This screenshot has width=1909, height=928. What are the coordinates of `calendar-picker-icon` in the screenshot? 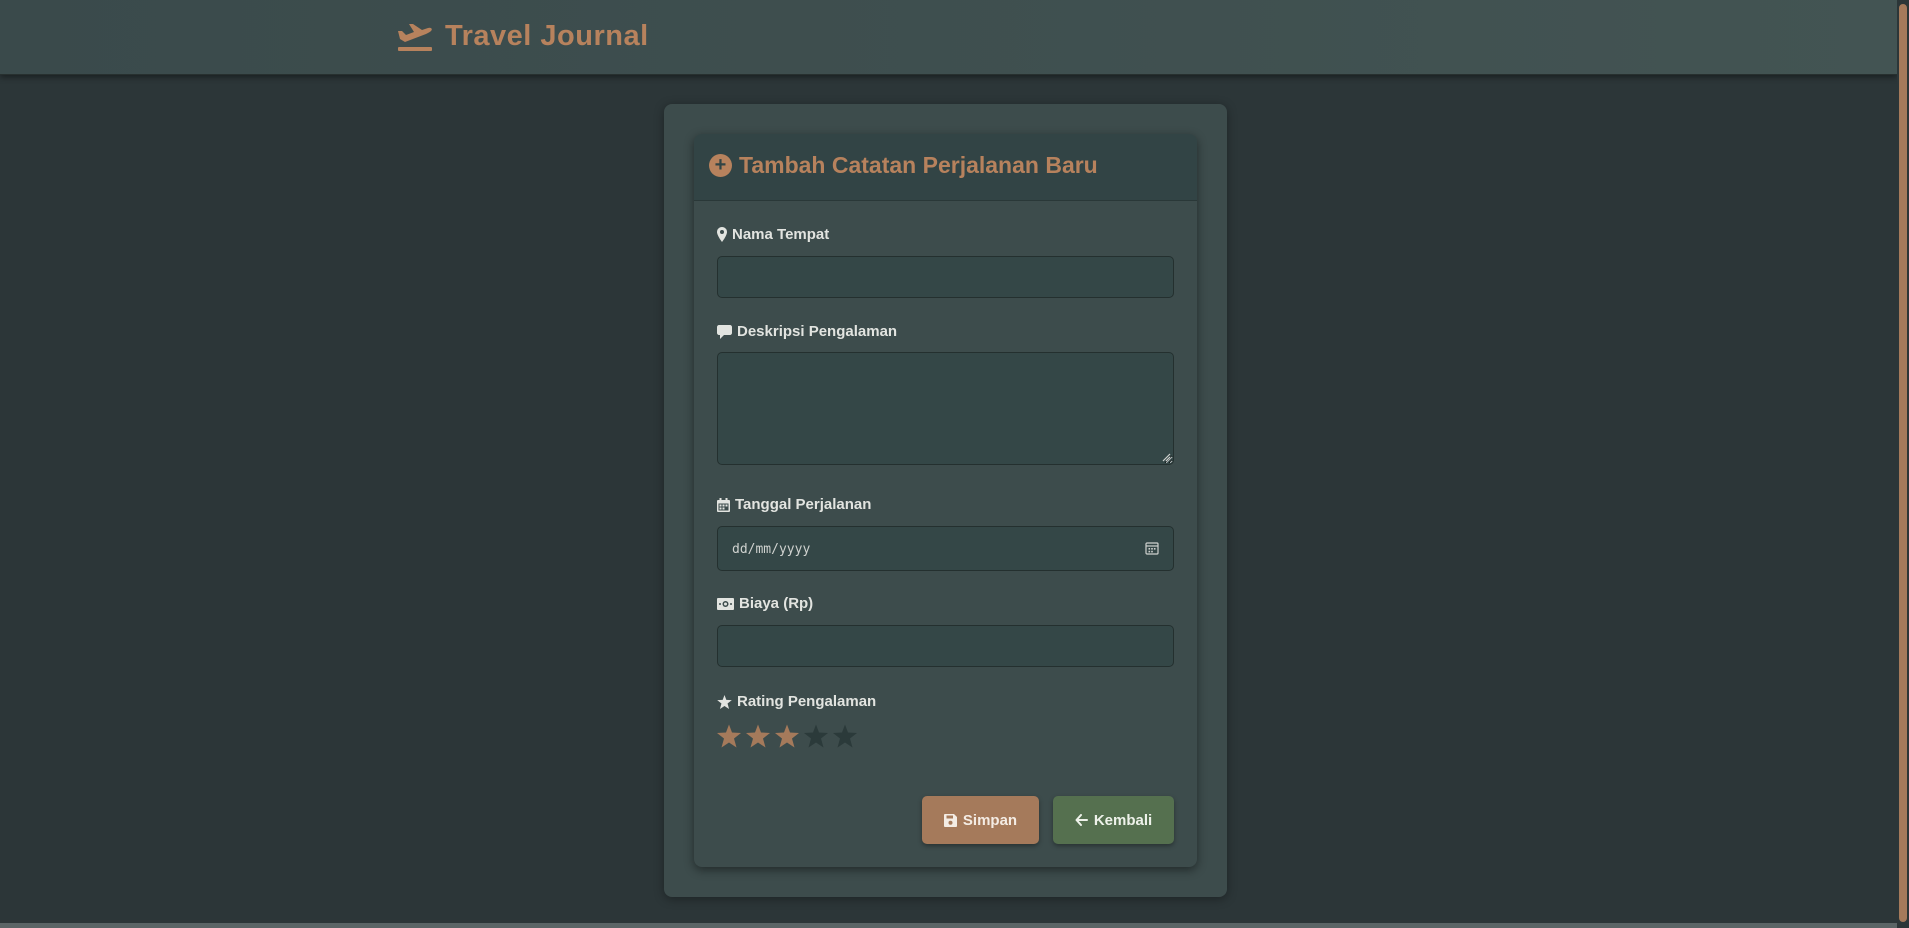 It's located at (1152, 548).